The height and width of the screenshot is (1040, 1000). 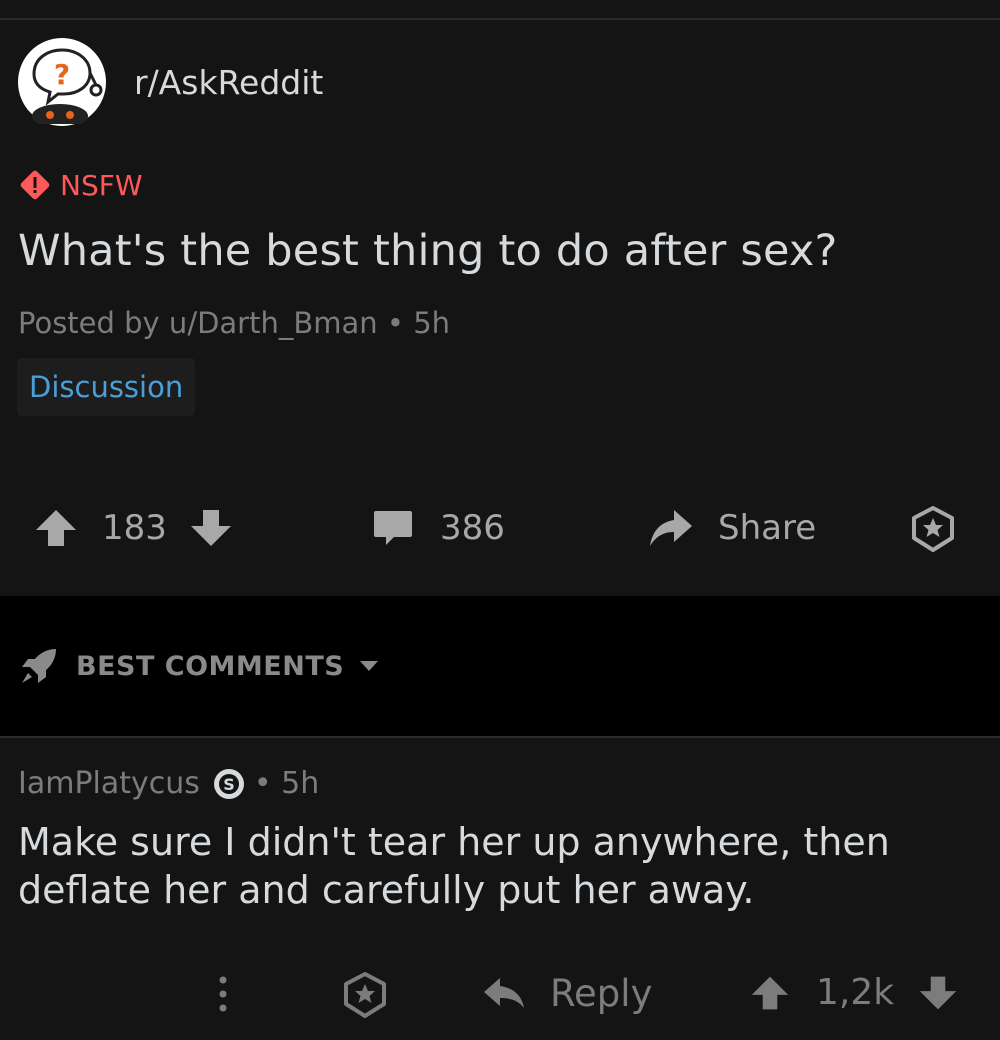 What do you see at coordinates (770, 993) in the screenshot?
I see `comment-upvote-icon` at bounding box center [770, 993].